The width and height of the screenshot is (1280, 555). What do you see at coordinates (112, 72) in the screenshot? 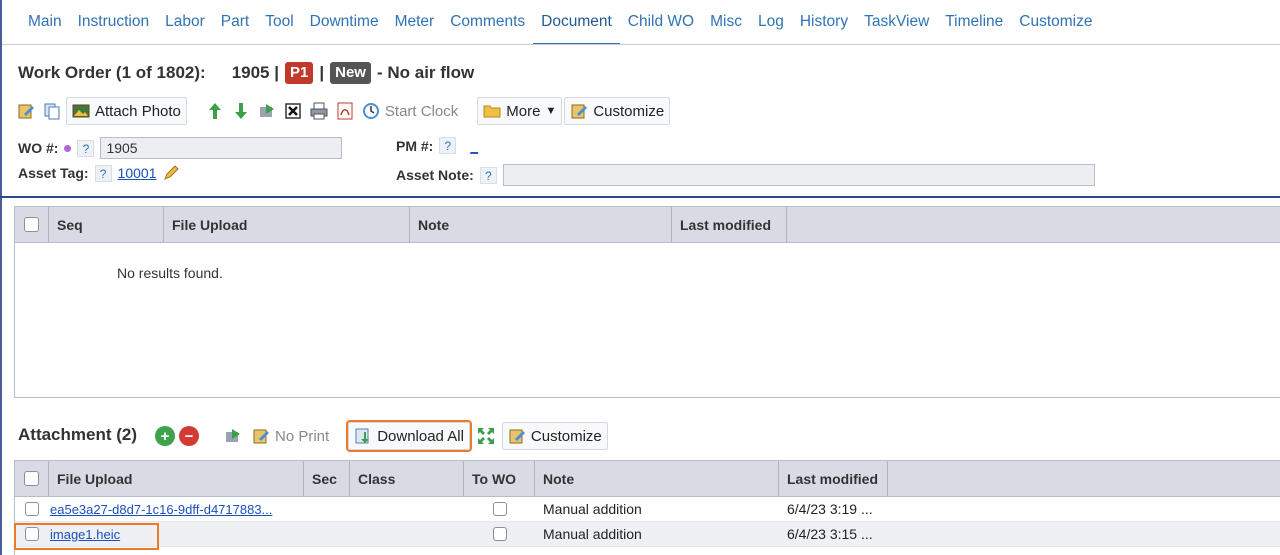
I see `record-position: Work Order (1 of 1802):` at bounding box center [112, 72].